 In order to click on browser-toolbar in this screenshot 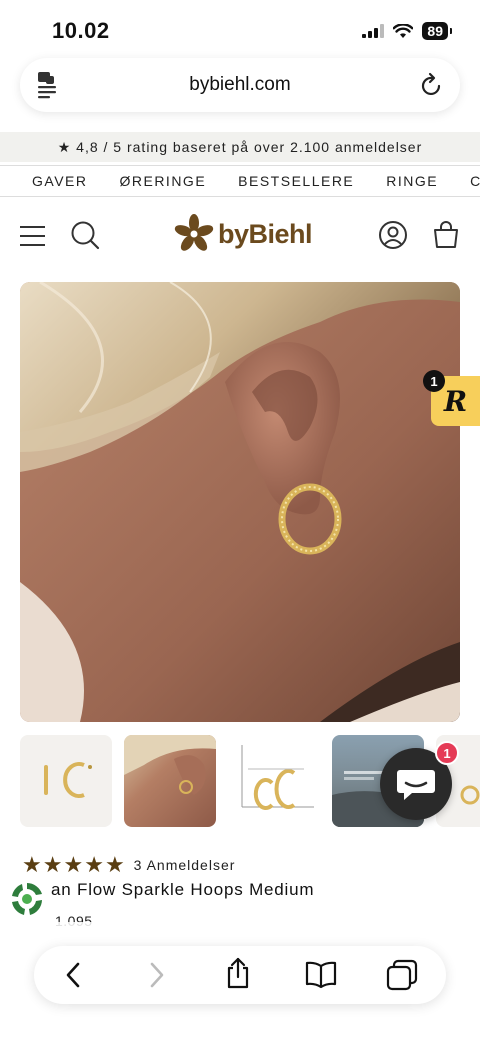, I will do `click(240, 975)`.